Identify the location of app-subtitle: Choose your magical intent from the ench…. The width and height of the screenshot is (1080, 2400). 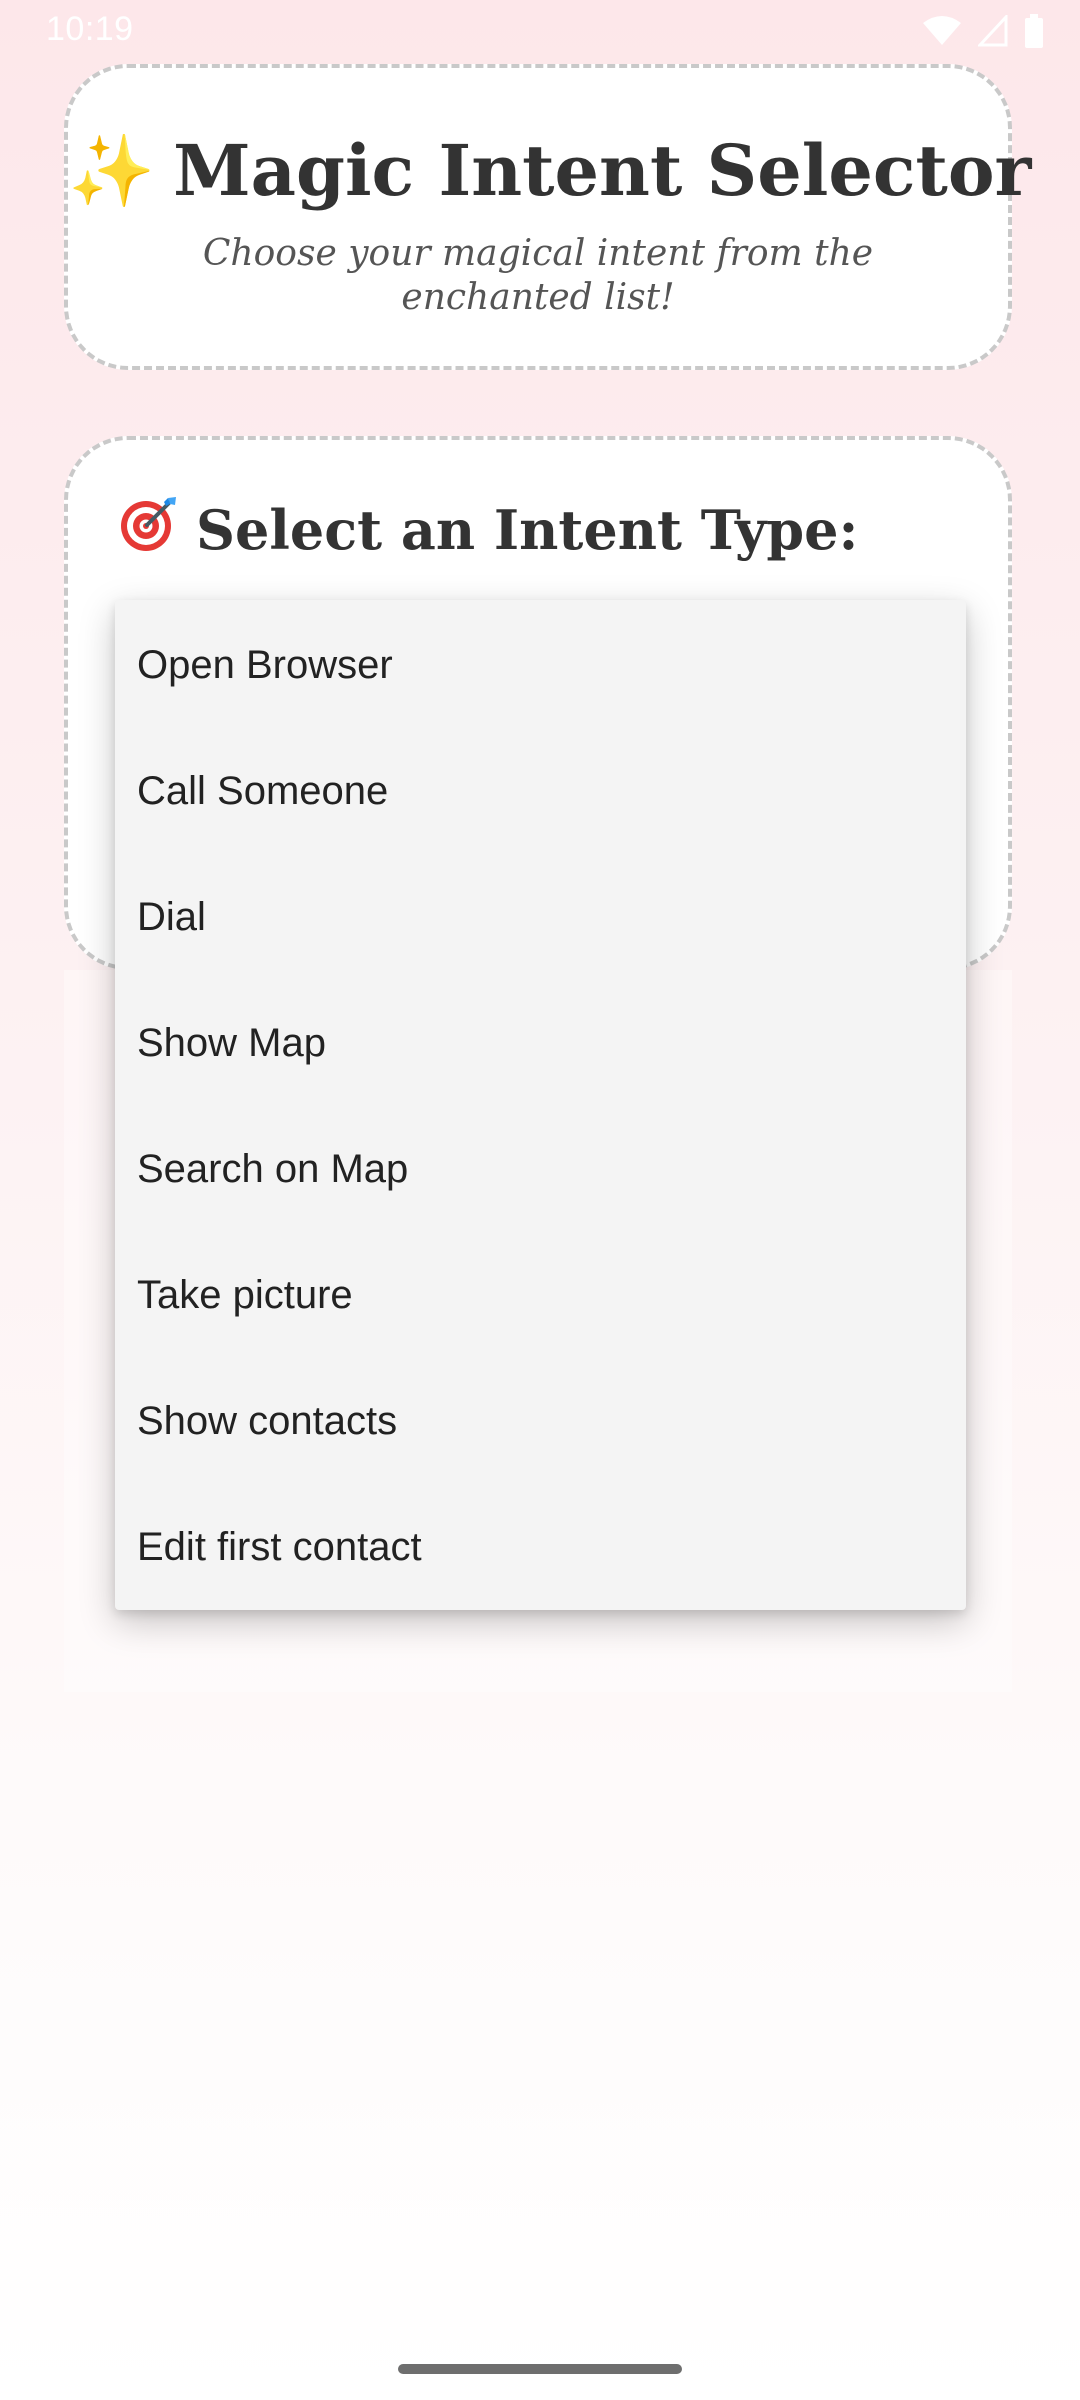
(538, 275).